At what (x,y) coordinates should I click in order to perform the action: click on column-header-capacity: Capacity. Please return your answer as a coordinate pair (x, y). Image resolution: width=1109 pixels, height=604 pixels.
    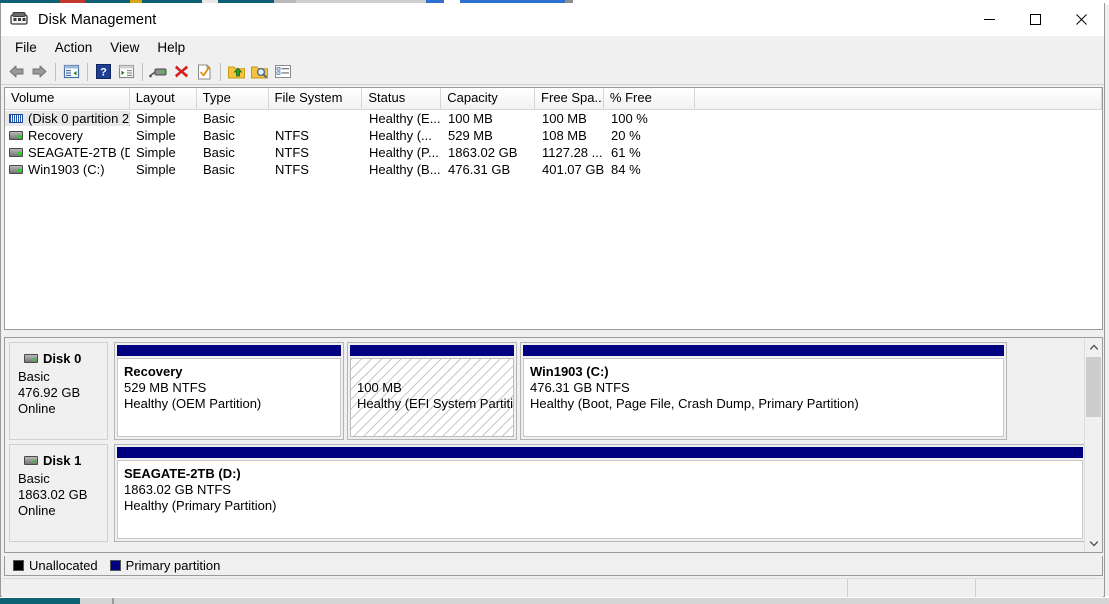
    Looking at the image, I should click on (488, 98).